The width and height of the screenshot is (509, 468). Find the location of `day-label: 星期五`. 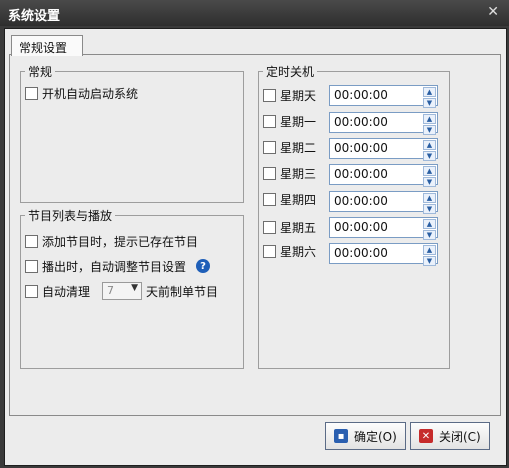

day-label: 星期五 is located at coordinates (298, 227).